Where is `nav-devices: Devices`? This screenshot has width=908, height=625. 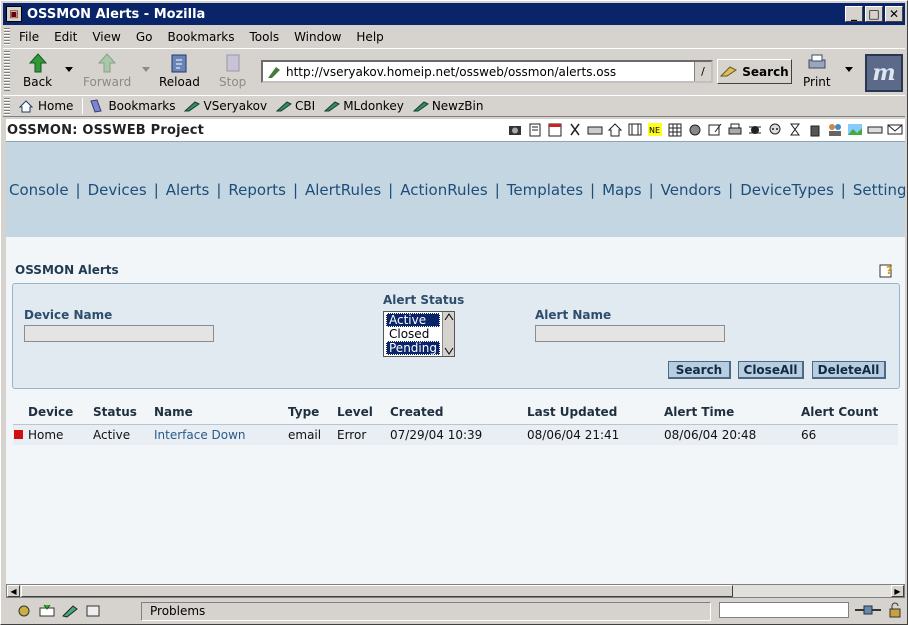
nav-devices: Devices is located at coordinates (117, 190).